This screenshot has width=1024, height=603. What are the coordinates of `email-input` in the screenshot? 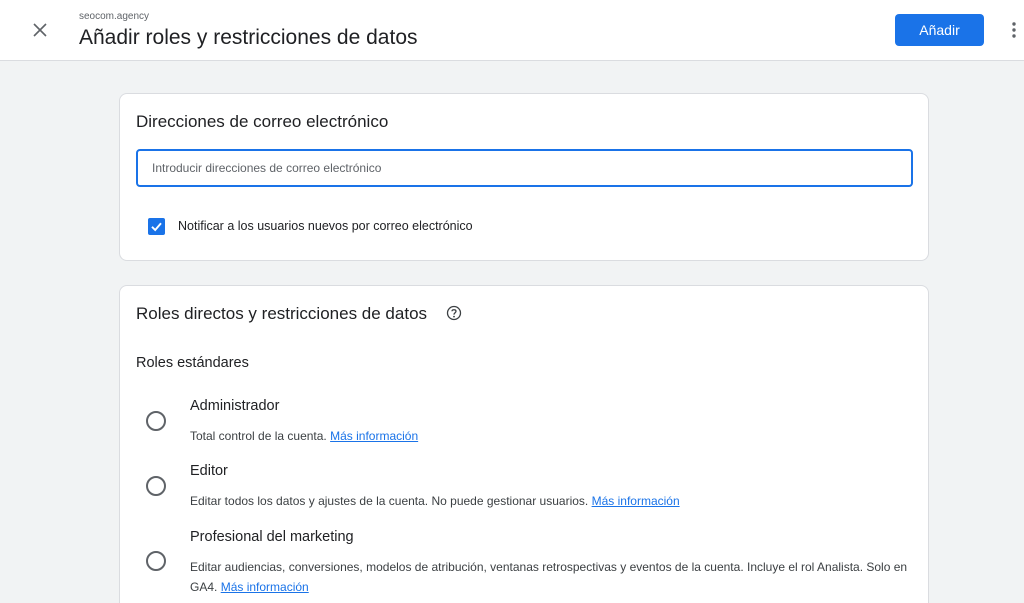 It's located at (524, 168).